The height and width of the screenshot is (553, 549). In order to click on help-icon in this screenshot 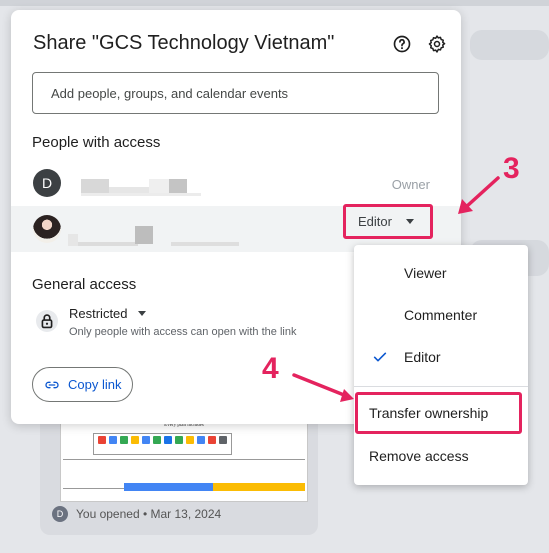, I will do `click(402, 44)`.